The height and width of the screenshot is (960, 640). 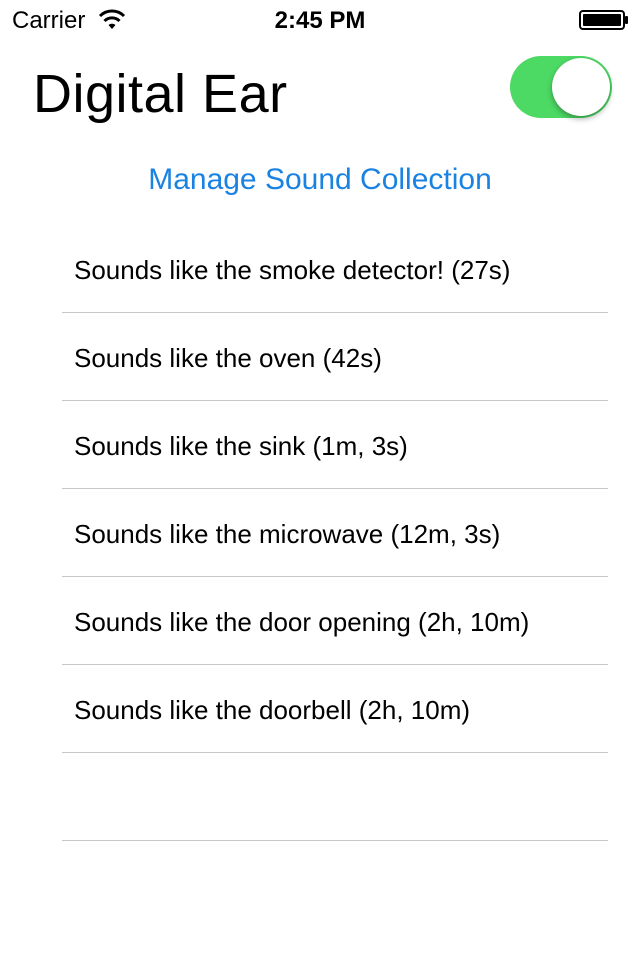 What do you see at coordinates (581, 87) in the screenshot?
I see `toggle-knob` at bounding box center [581, 87].